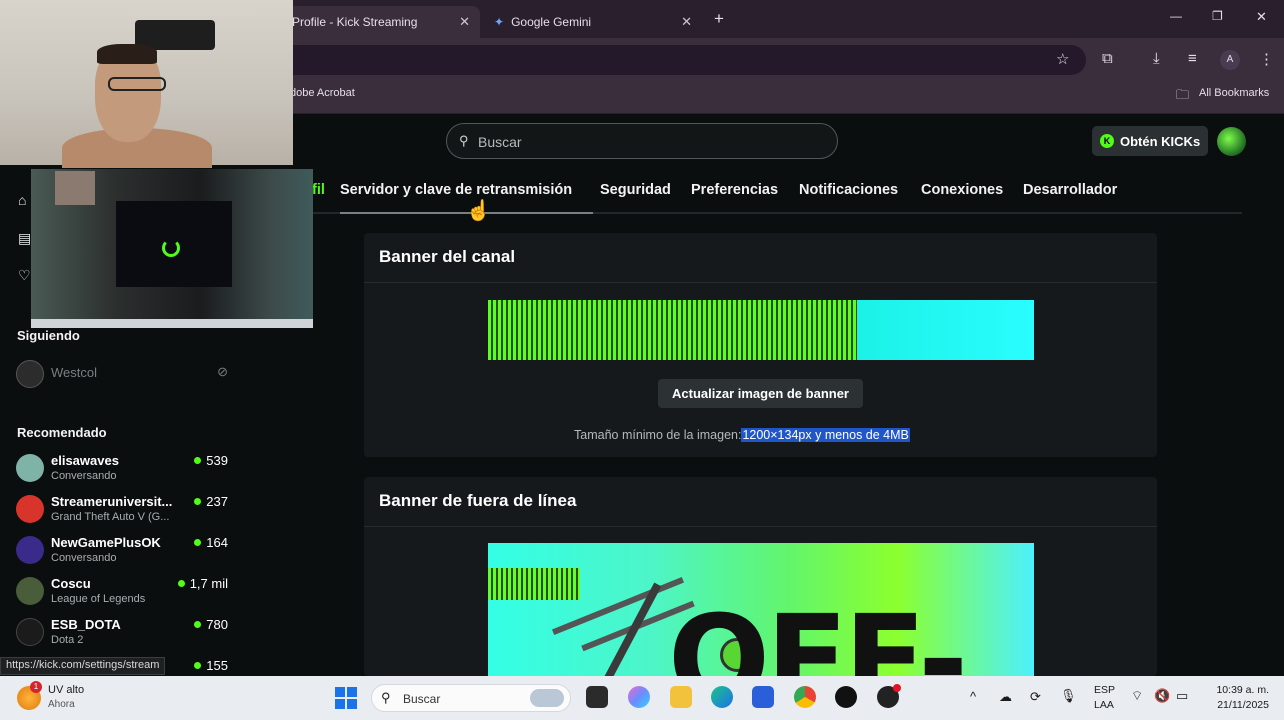  I want to click on pattern-block, so click(534, 584).